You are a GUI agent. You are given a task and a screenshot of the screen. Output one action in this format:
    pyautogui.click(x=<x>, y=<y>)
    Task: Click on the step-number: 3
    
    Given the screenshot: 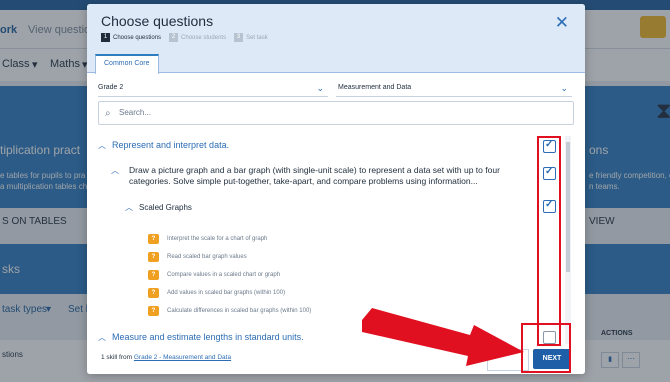 What is the action you would take?
    pyautogui.click(x=239, y=37)
    